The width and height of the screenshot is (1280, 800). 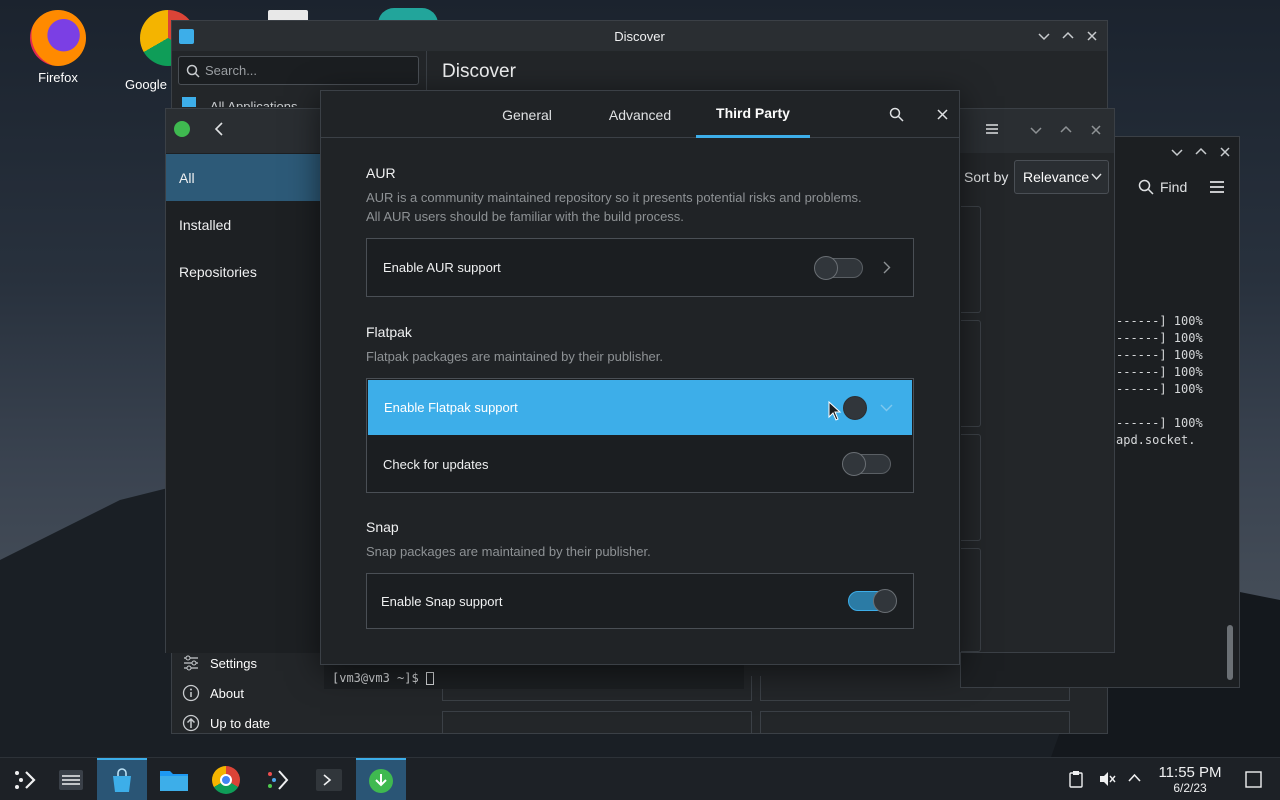 What do you see at coordinates (442, 601) in the screenshot?
I see `option-label: Enable Snap support` at bounding box center [442, 601].